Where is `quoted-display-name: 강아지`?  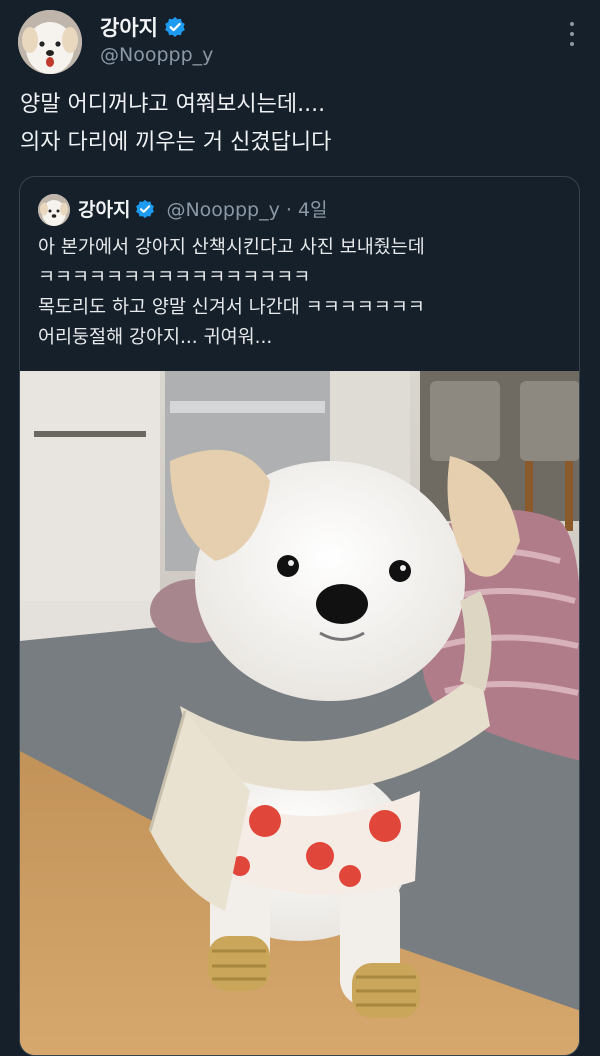 quoted-display-name: 강아지 is located at coordinates (104, 208).